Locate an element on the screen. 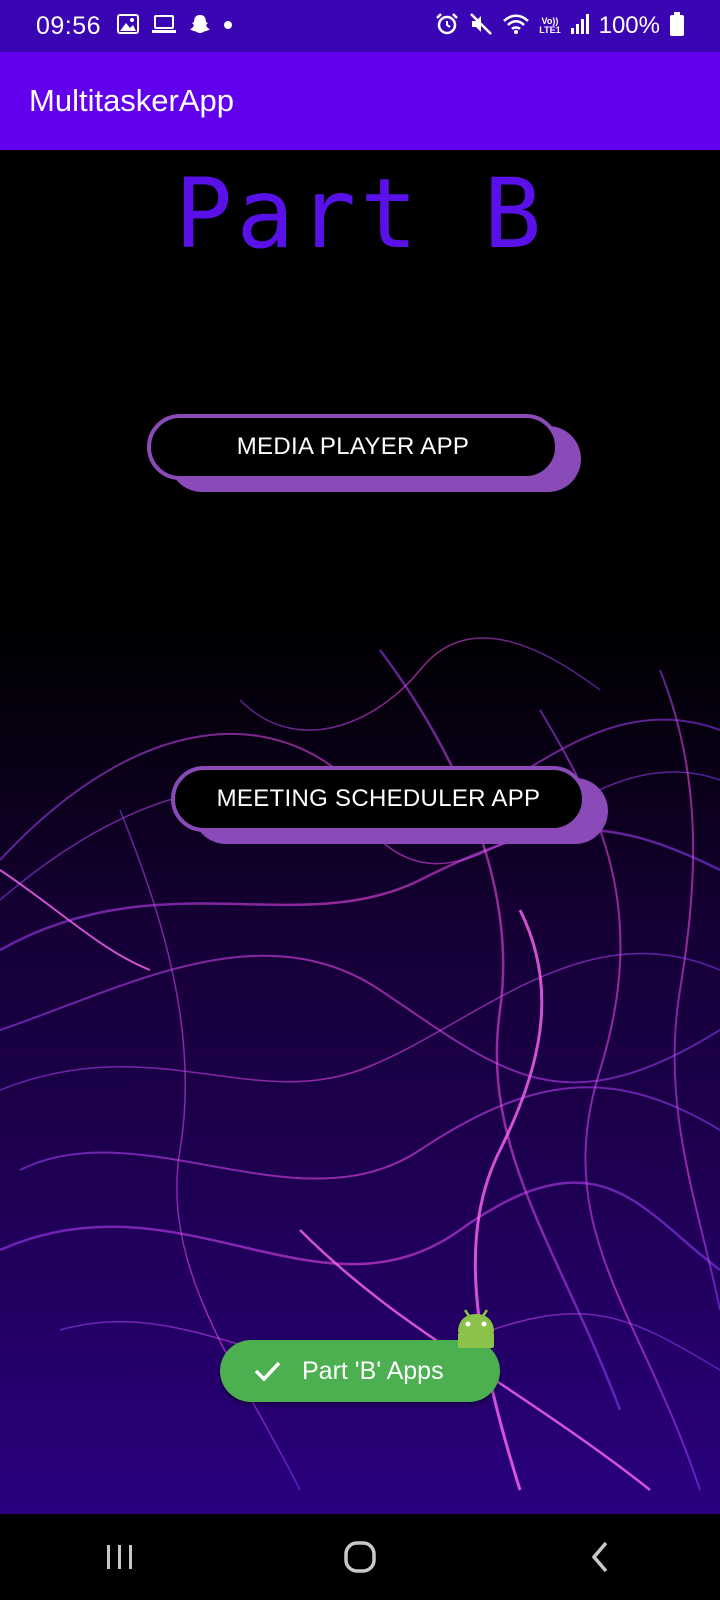 The width and height of the screenshot is (720, 1600). app-title: MultitaskerApp is located at coordinates (132, 100).